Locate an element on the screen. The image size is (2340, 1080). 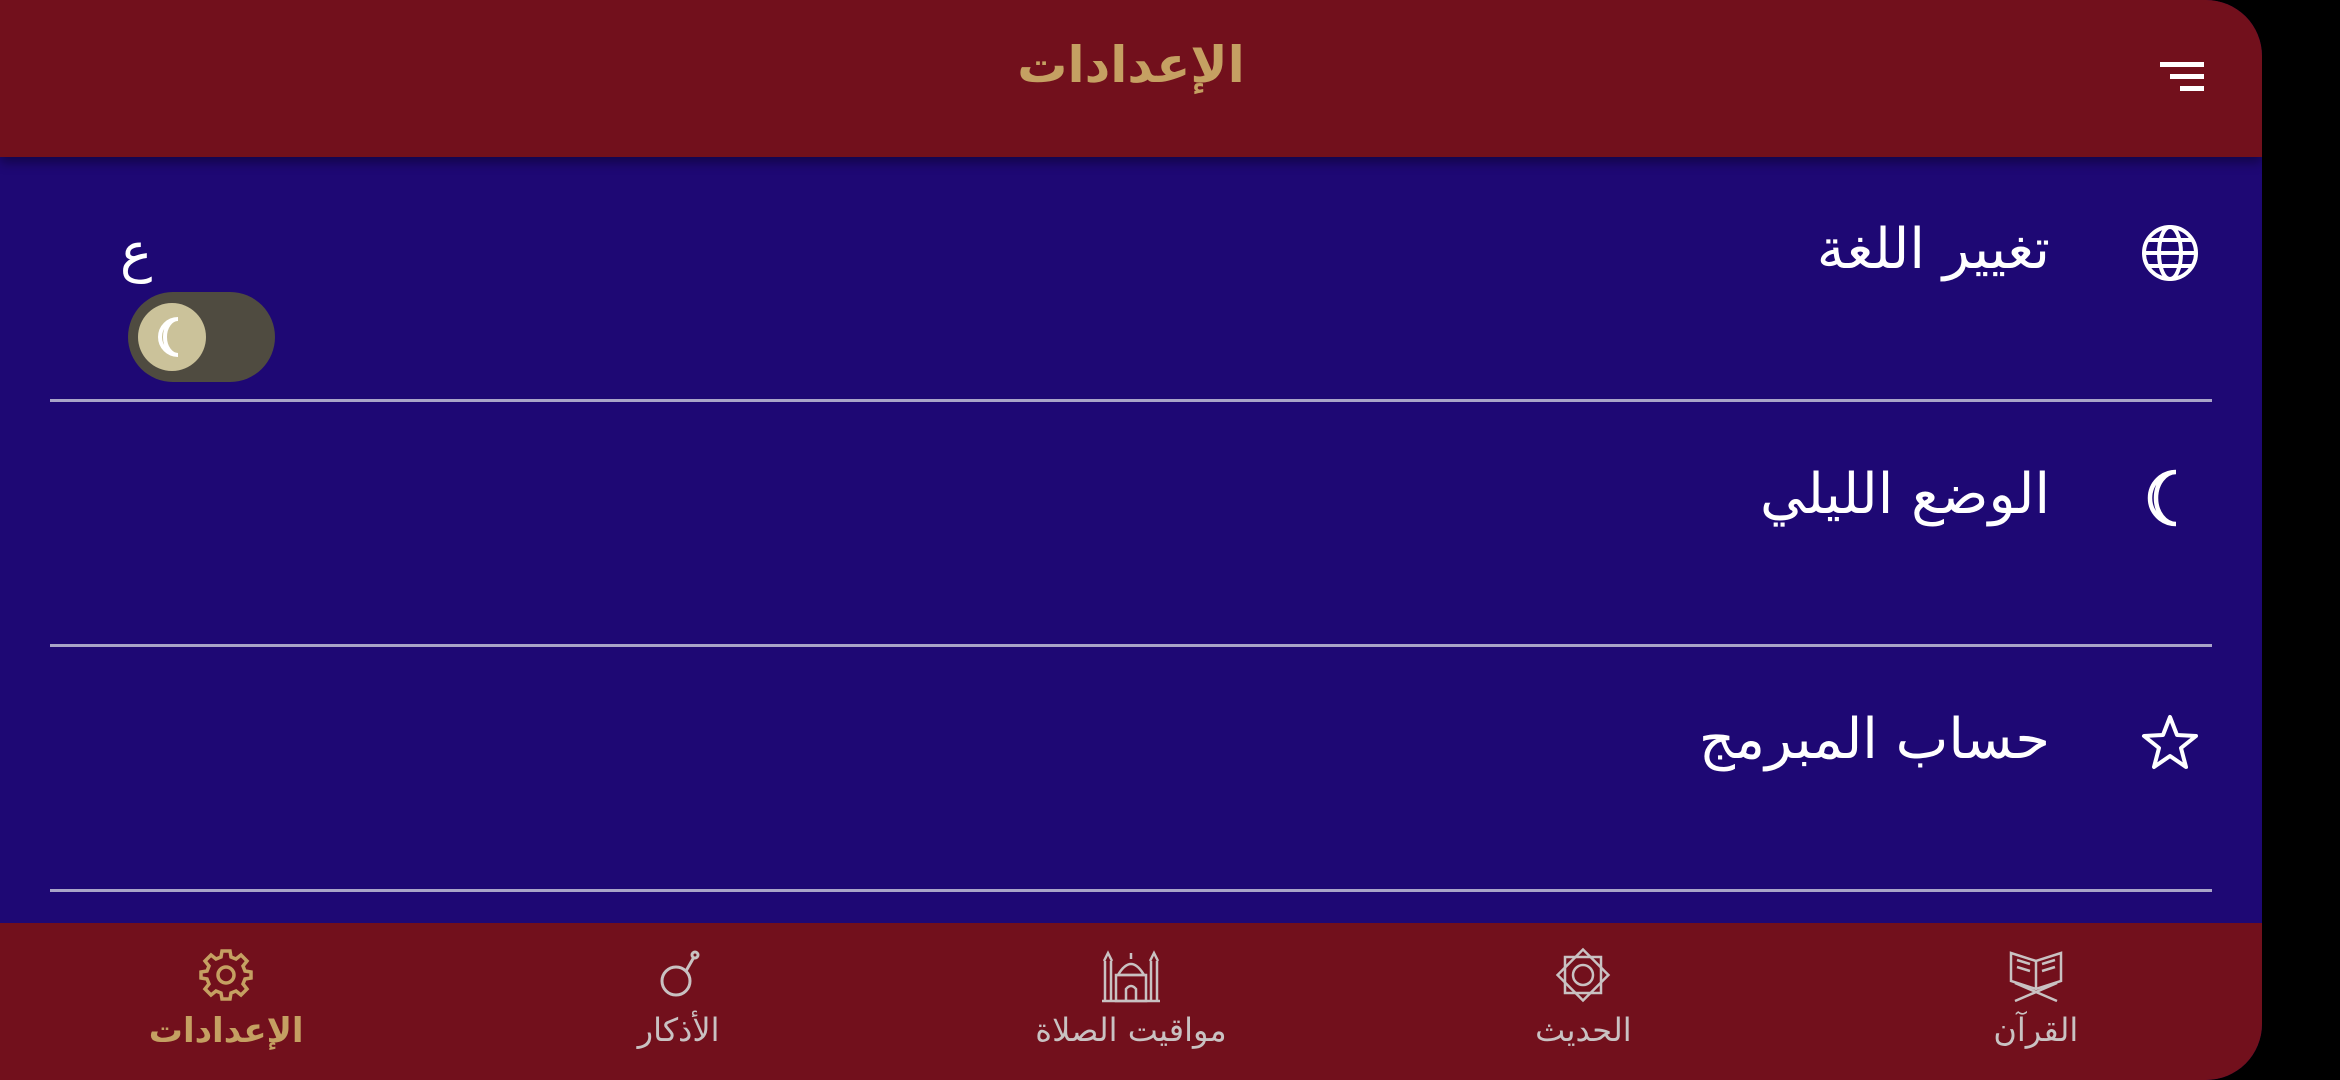
toggle-knob is located at coordinates (172, 337).